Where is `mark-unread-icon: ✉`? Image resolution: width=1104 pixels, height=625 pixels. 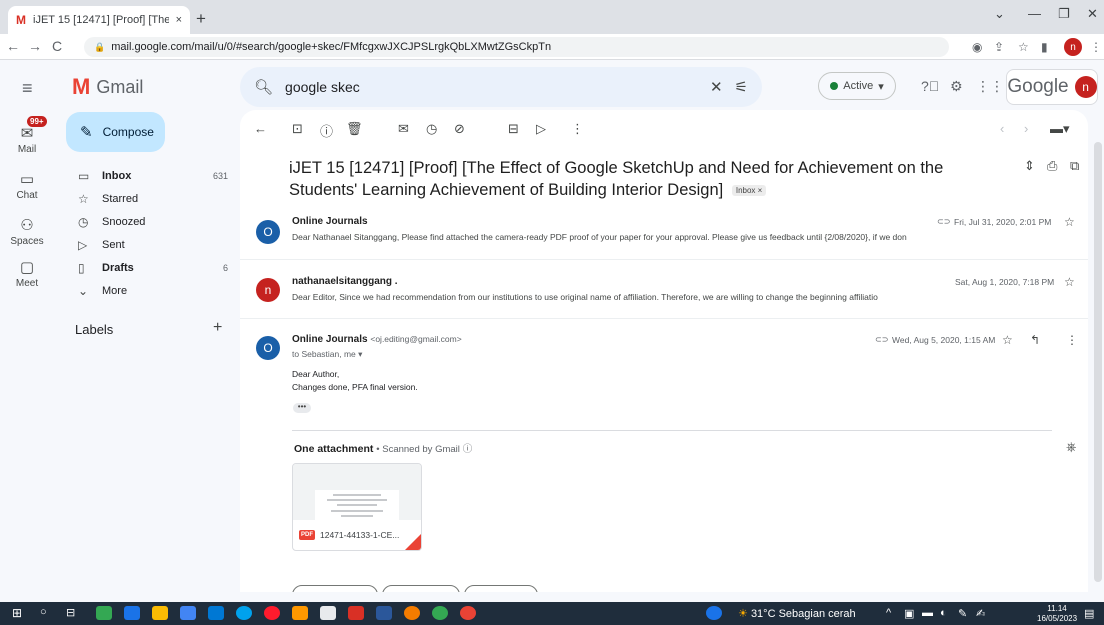 mark-unread-icon: ✉ is located at coordinates (403, 129).